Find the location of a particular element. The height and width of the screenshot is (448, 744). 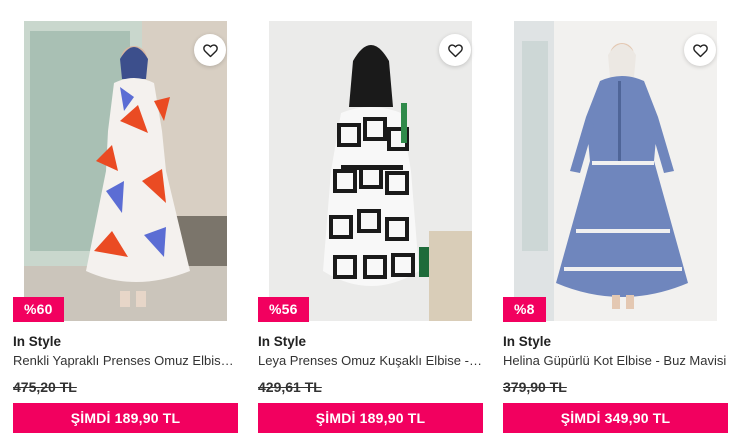

old-price: 475,20 TL is located at coordinates (45, 387).